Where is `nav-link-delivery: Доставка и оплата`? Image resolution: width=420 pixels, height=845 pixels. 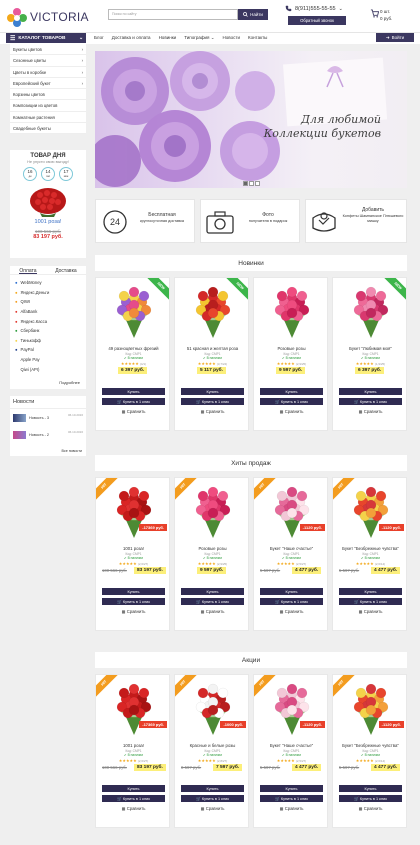
nav-link-delivery: Доставка и оплата is located at coordinates (131, 38).